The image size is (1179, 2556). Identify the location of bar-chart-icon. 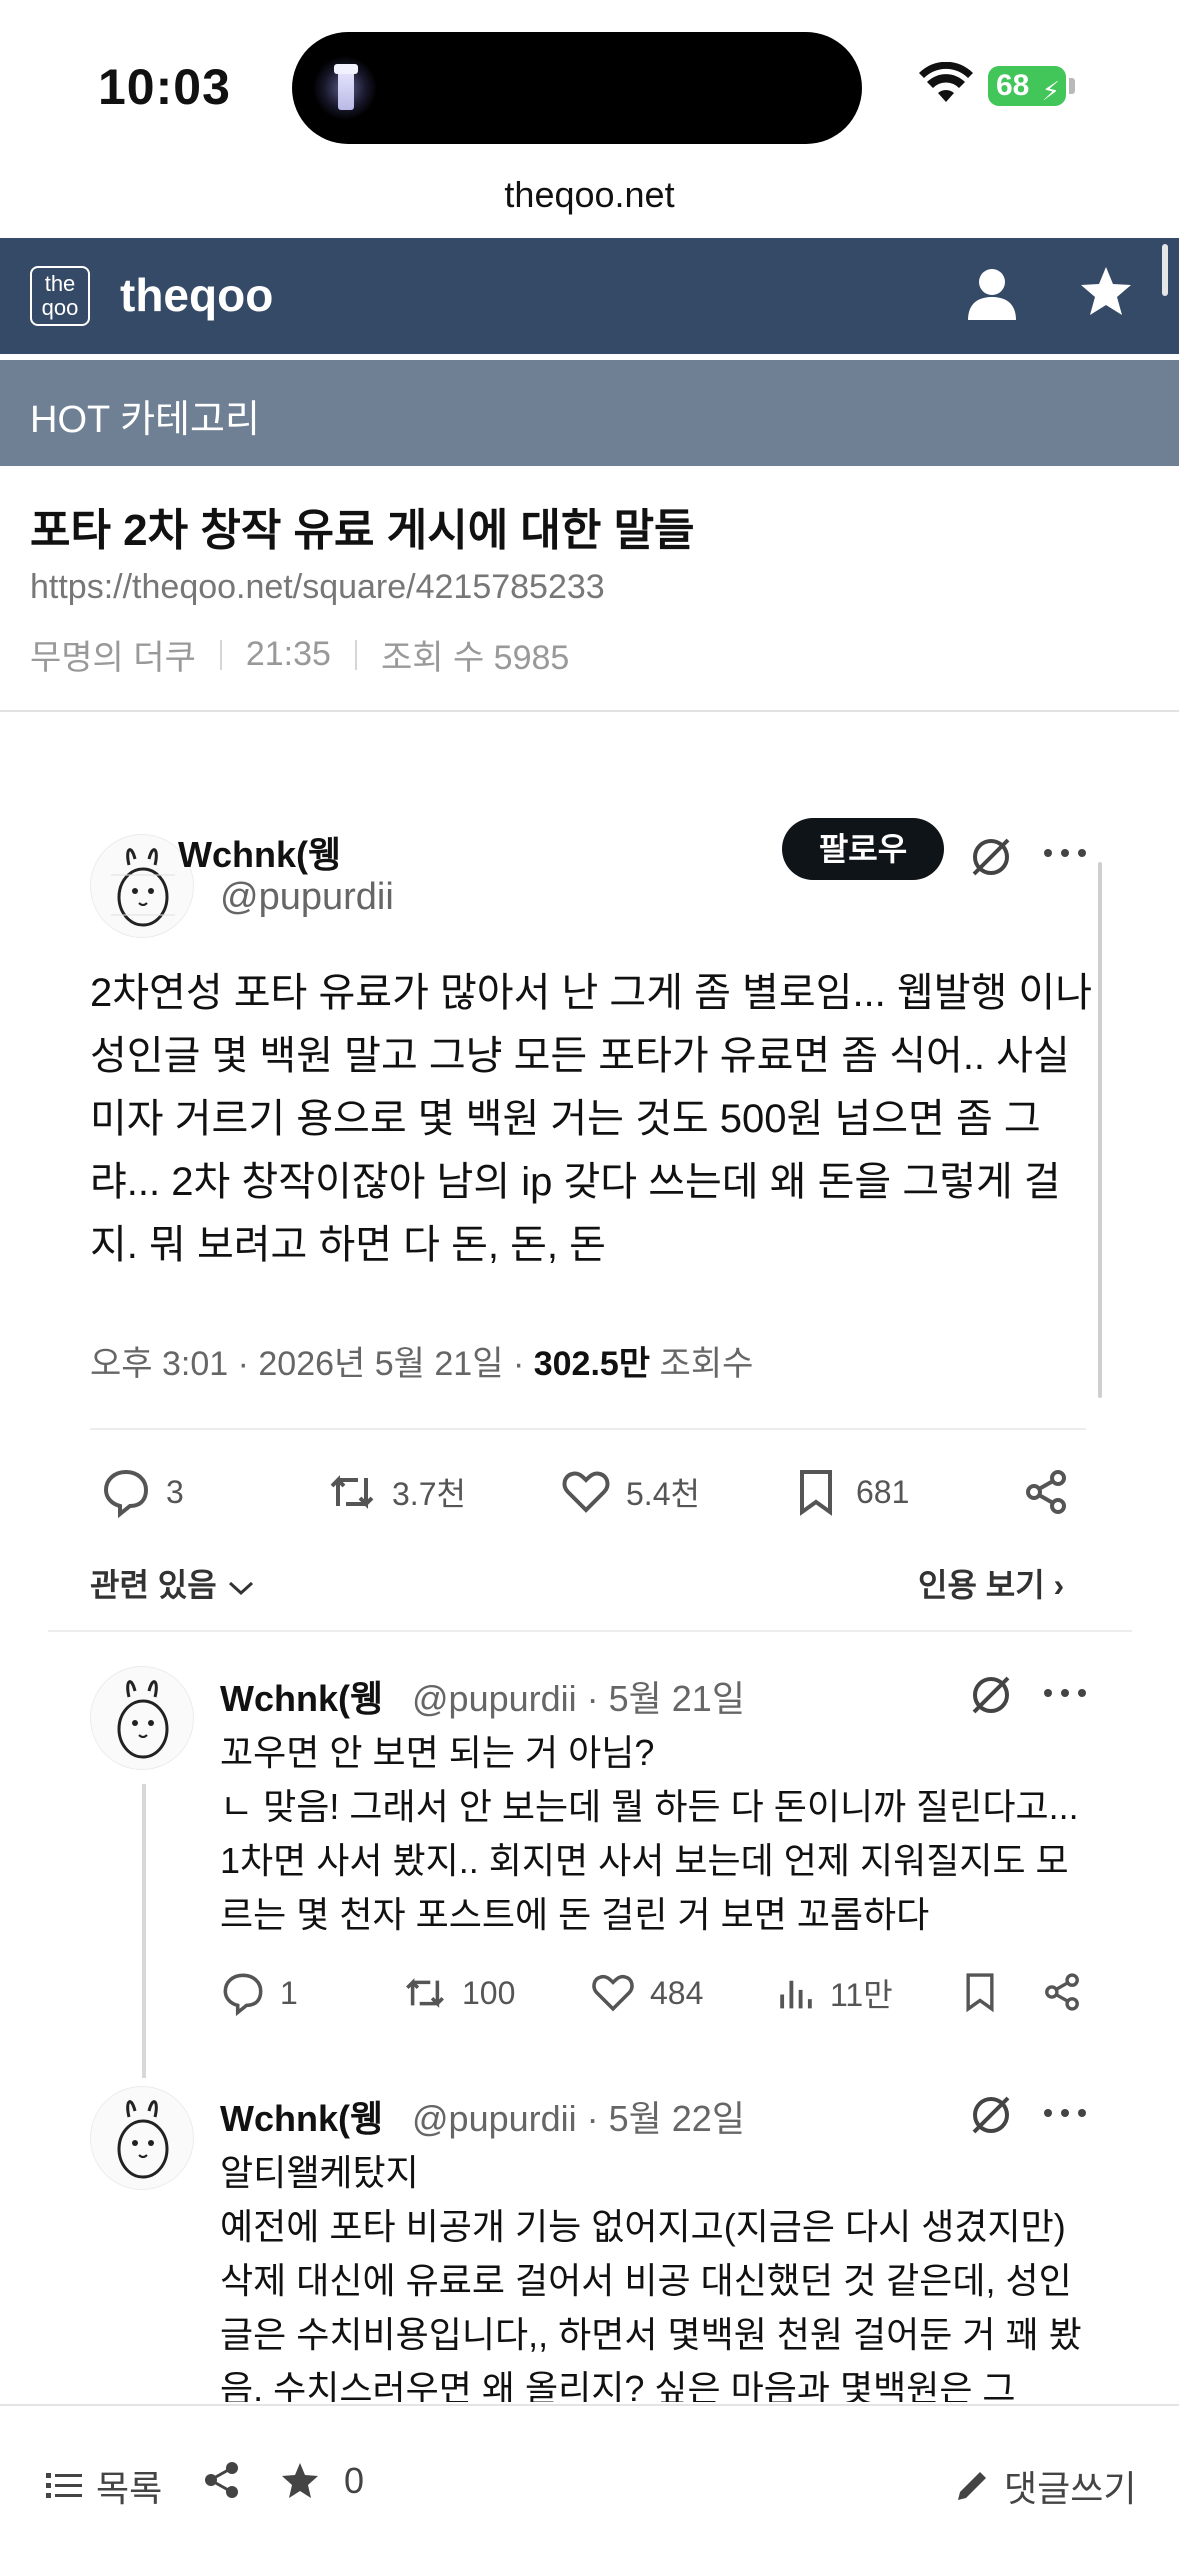
(796, 1994).